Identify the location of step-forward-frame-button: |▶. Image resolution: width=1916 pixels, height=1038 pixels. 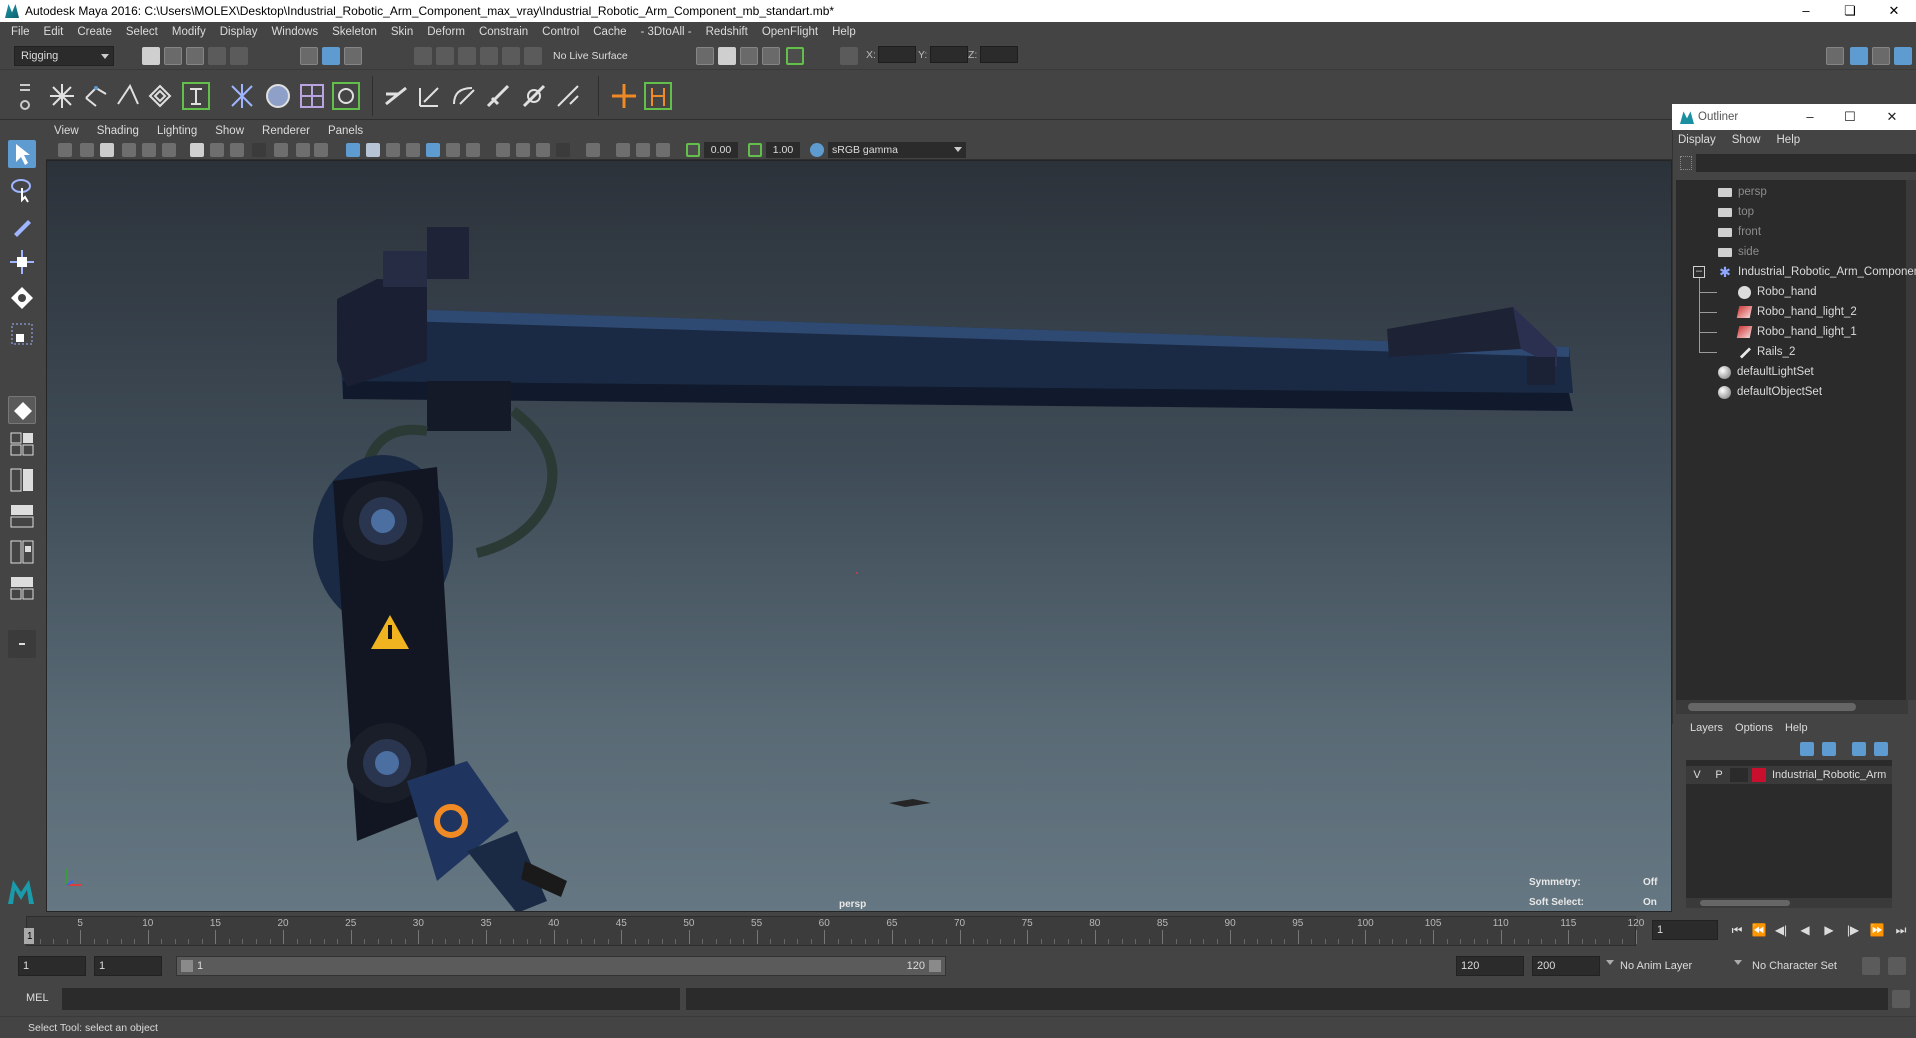
(1853, 930).